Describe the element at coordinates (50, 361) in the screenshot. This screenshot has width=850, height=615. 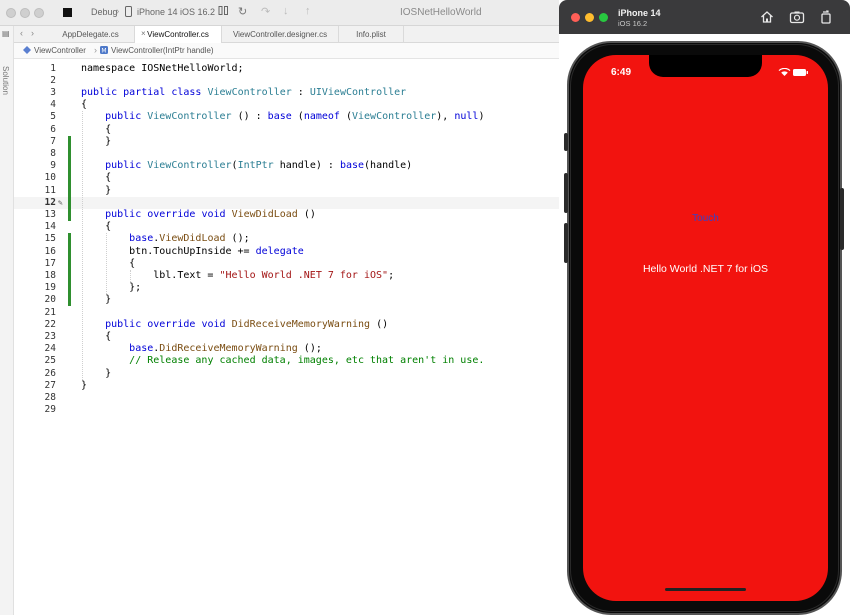
I see `line-number: 25` at that location.